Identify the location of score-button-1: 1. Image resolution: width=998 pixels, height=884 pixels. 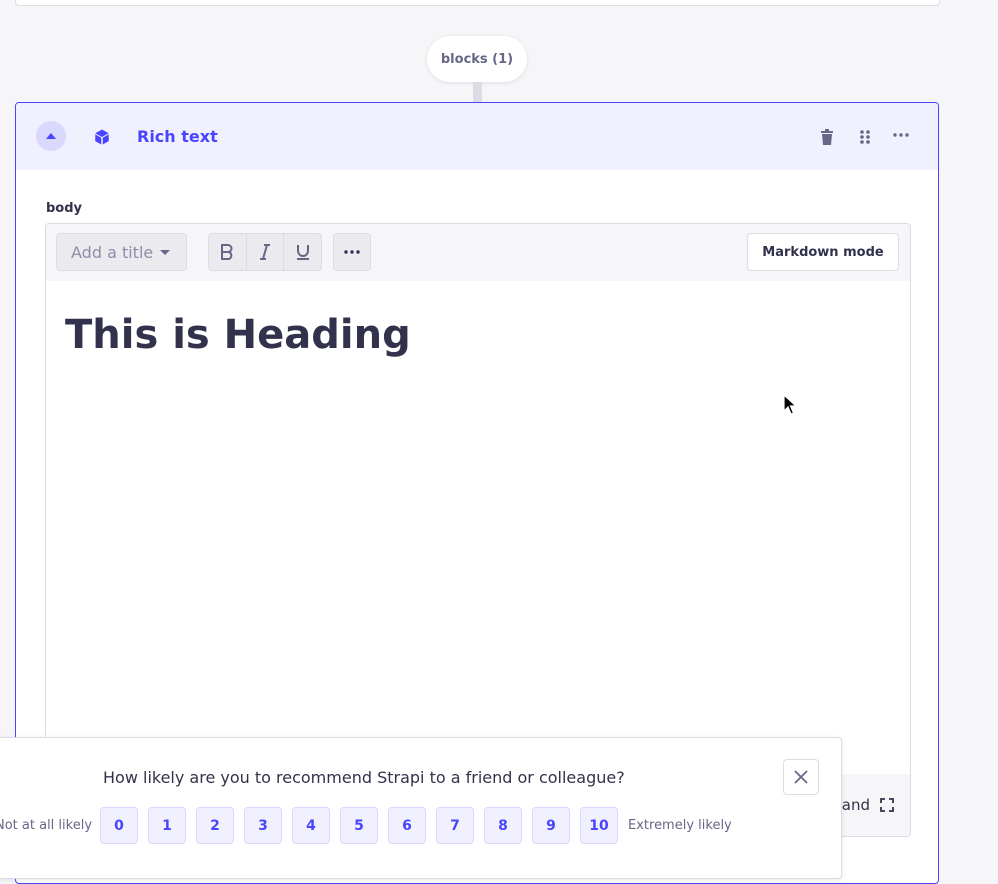
(167, 825).